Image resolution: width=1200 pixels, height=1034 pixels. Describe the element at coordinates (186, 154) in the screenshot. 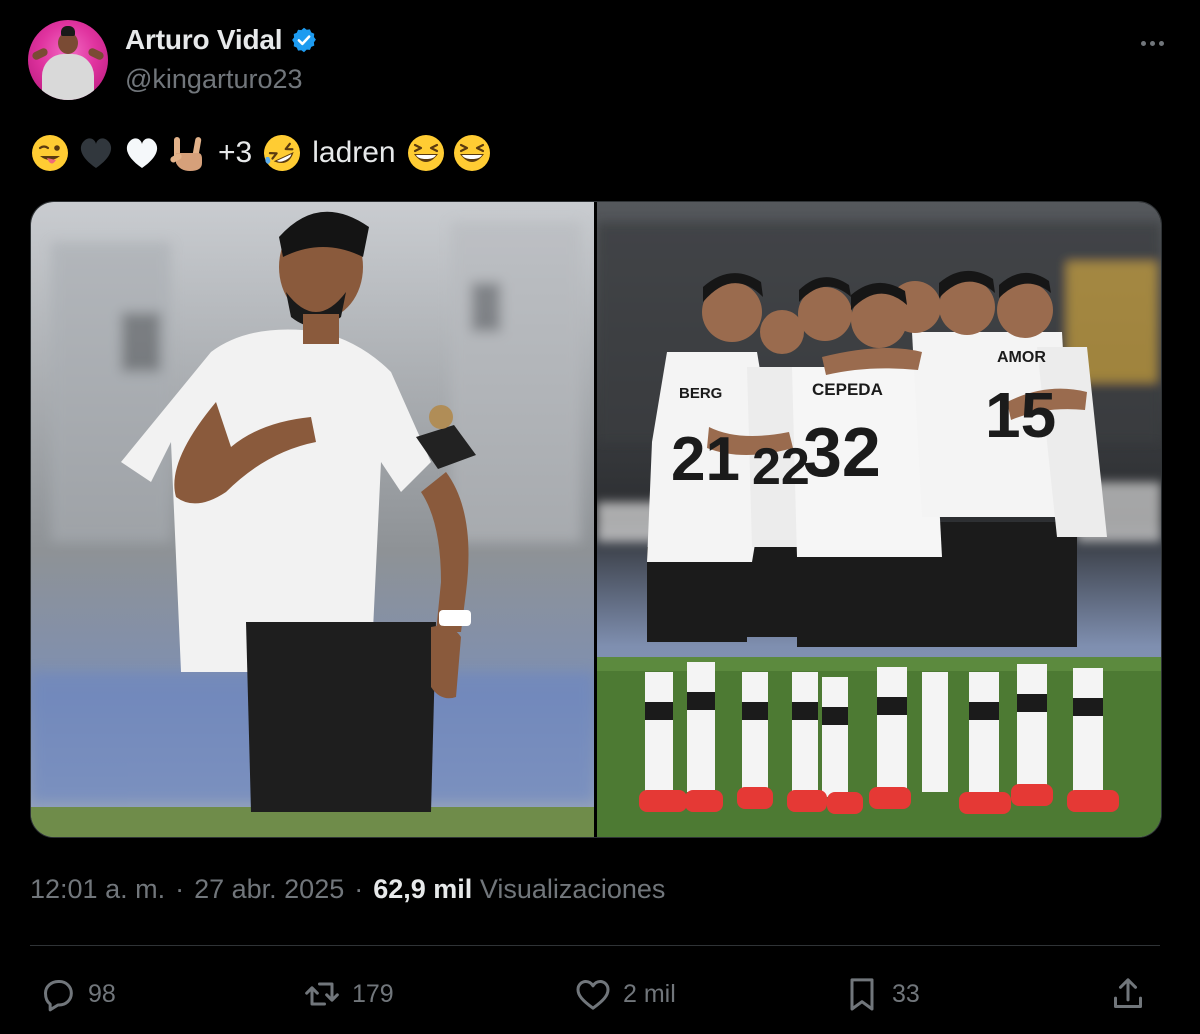

I see `love-you-gesture-emoji` at that location.